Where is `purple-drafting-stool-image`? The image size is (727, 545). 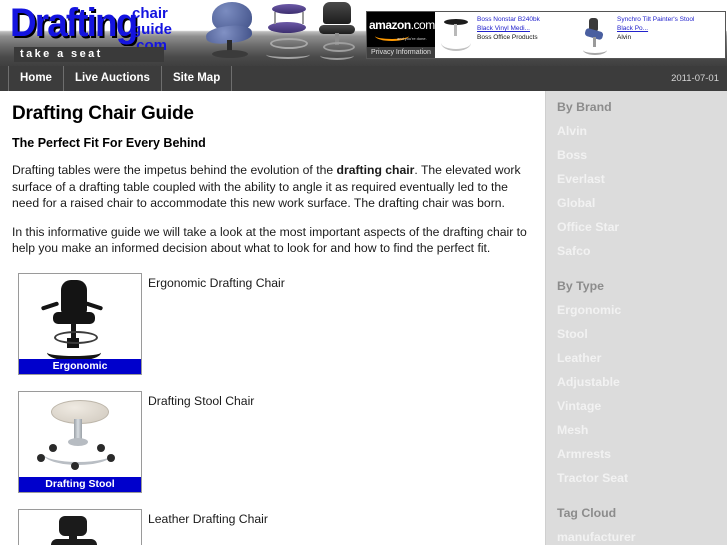
purple-drafting-stool-image is located at coordinates (288, 31).